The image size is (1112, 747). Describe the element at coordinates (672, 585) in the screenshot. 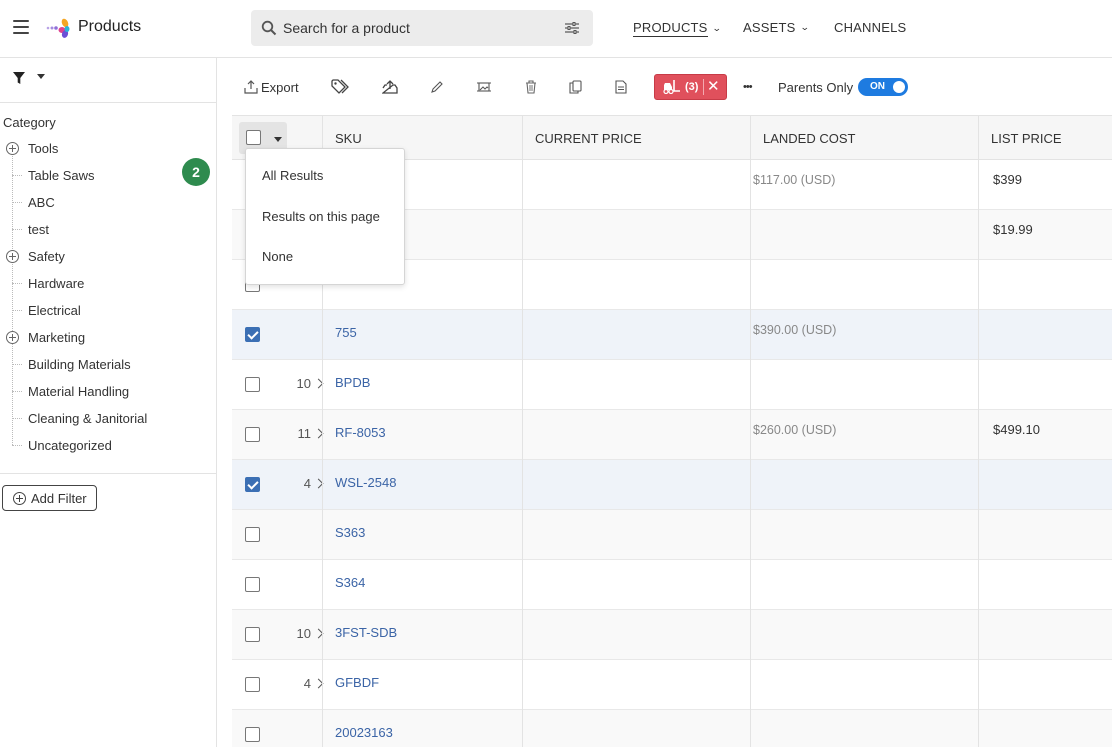

I see `table-row: S364` at that location.